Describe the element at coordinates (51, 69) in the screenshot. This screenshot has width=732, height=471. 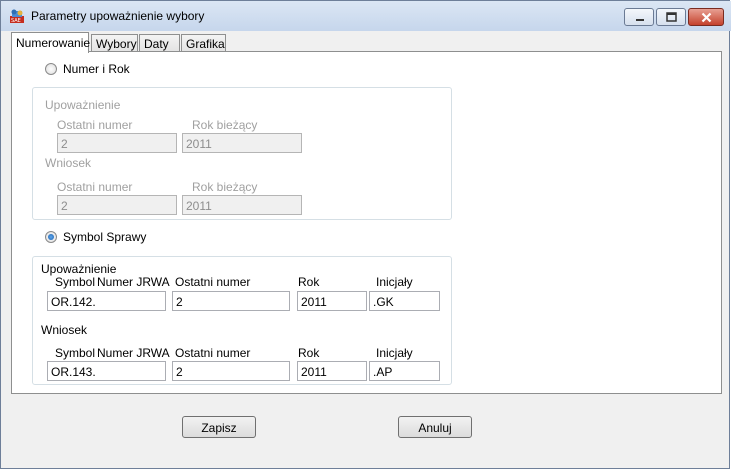
I see `numer-rok-radio` at that location.